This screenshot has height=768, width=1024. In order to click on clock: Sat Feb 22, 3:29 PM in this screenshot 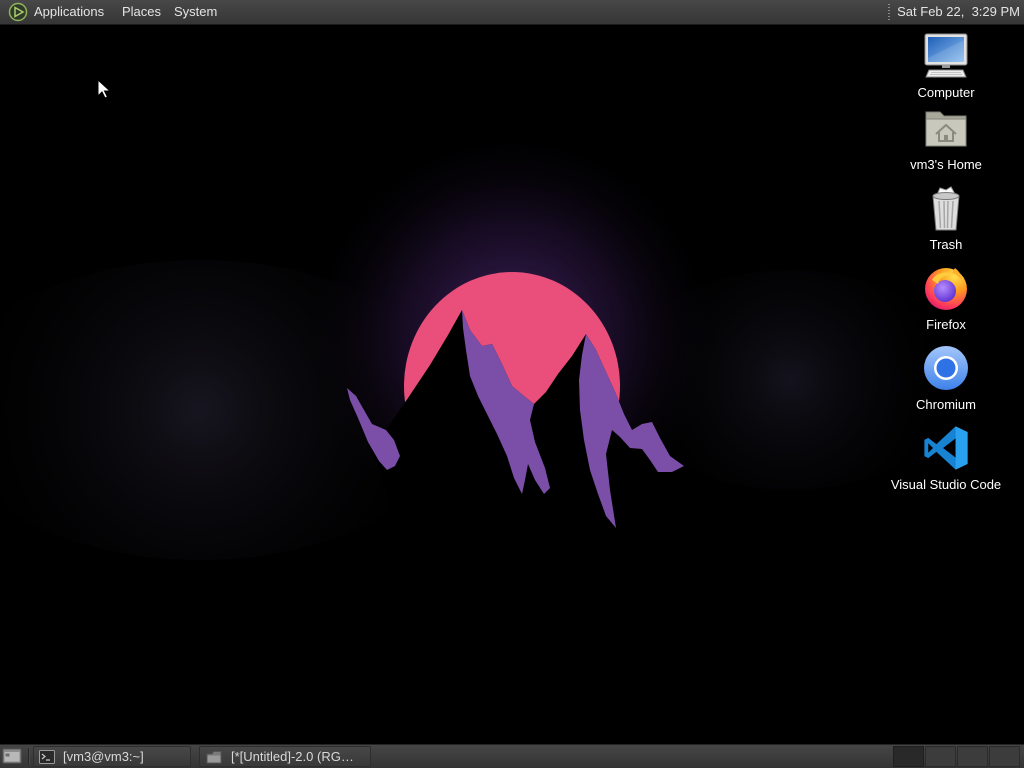, I will do `click(958, 12)`.